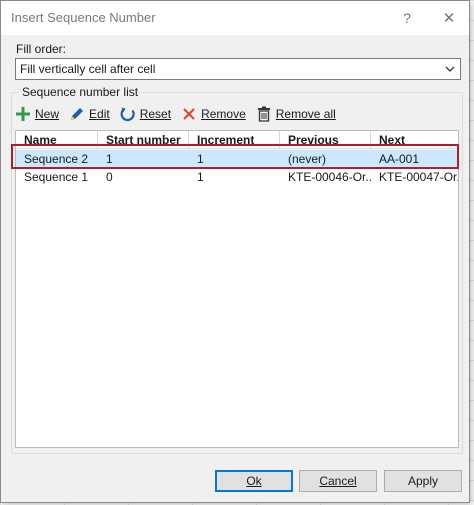  I want to click on column-header-name: Name, so click(57, 140).